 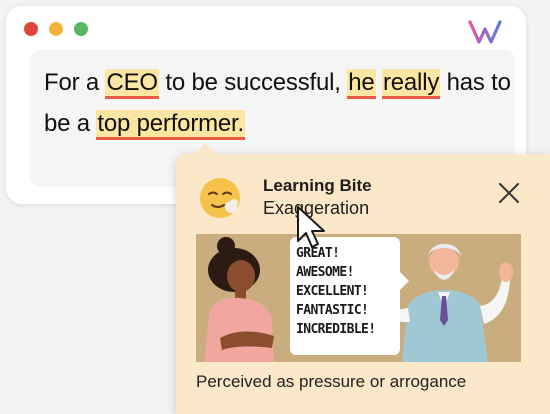 I want to click on window-close-dot, so click(x=31, y=29).